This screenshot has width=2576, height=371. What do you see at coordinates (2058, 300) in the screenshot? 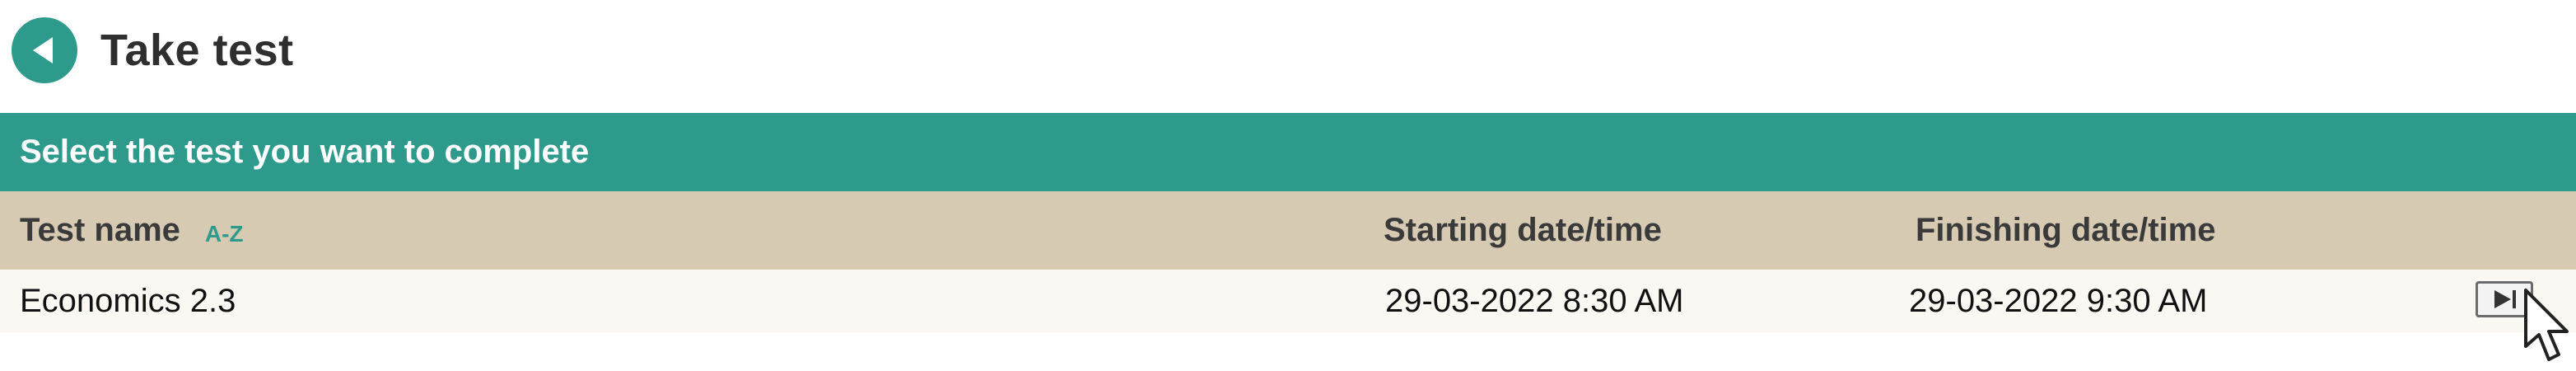
I see `finishing-datetime-cell: 29-03-2022 9:30 AM` at bounding box center [2058, 300].